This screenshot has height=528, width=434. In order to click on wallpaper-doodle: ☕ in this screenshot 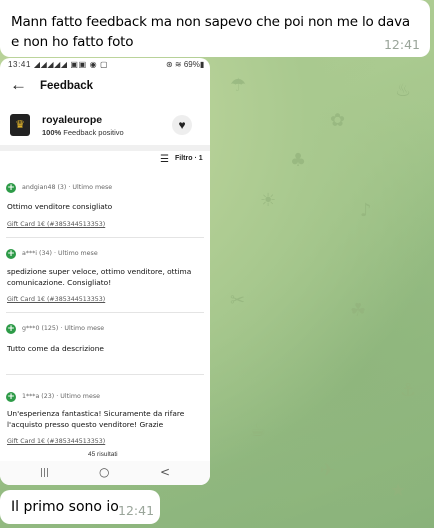, I will do `click(258, 430)`.